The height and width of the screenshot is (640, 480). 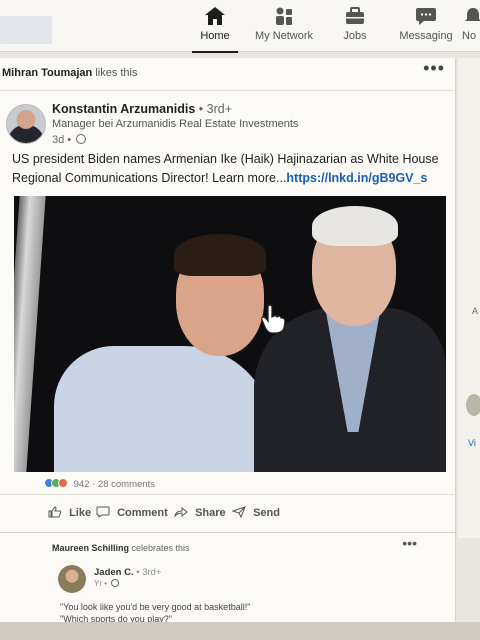 I want to click on author-degree: • 3rd+, so click(x=215, y=109).